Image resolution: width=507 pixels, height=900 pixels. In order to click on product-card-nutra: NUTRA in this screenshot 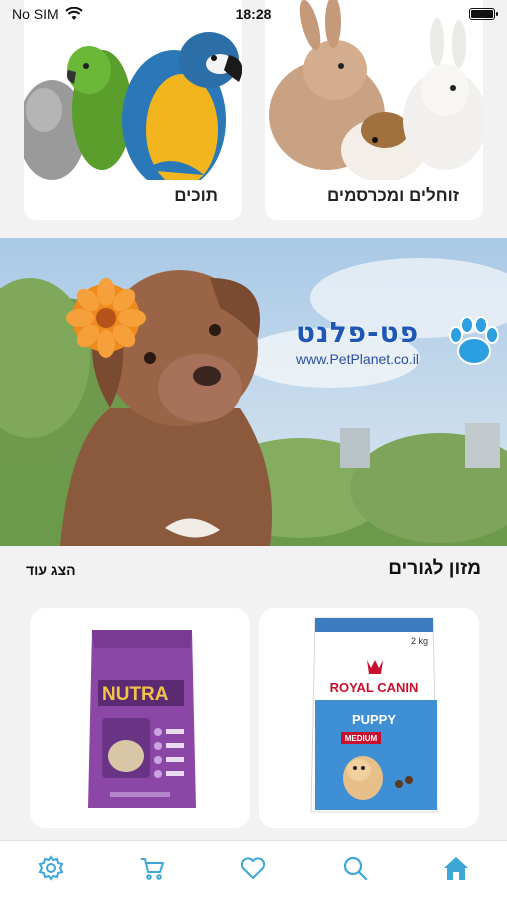, I will do `click(140, 718)`.